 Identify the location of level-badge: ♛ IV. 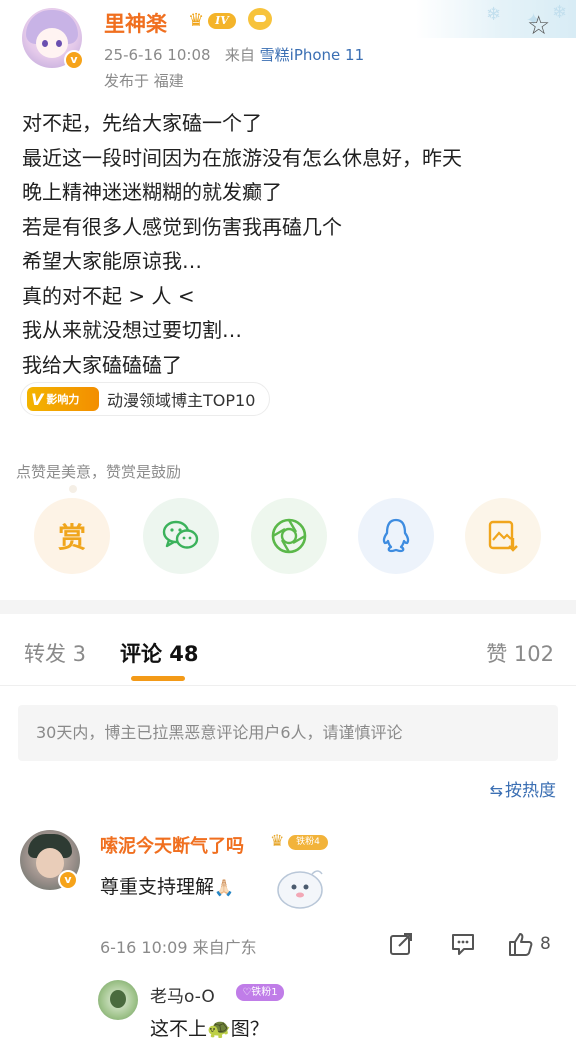
(215, 21).